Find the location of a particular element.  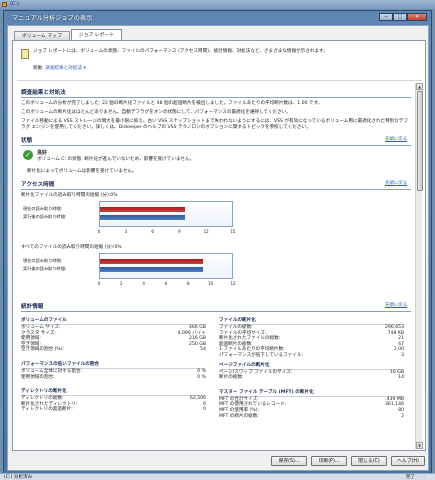

tab-volume-map: ボリューム マップ is located at coordinates (42, 35).